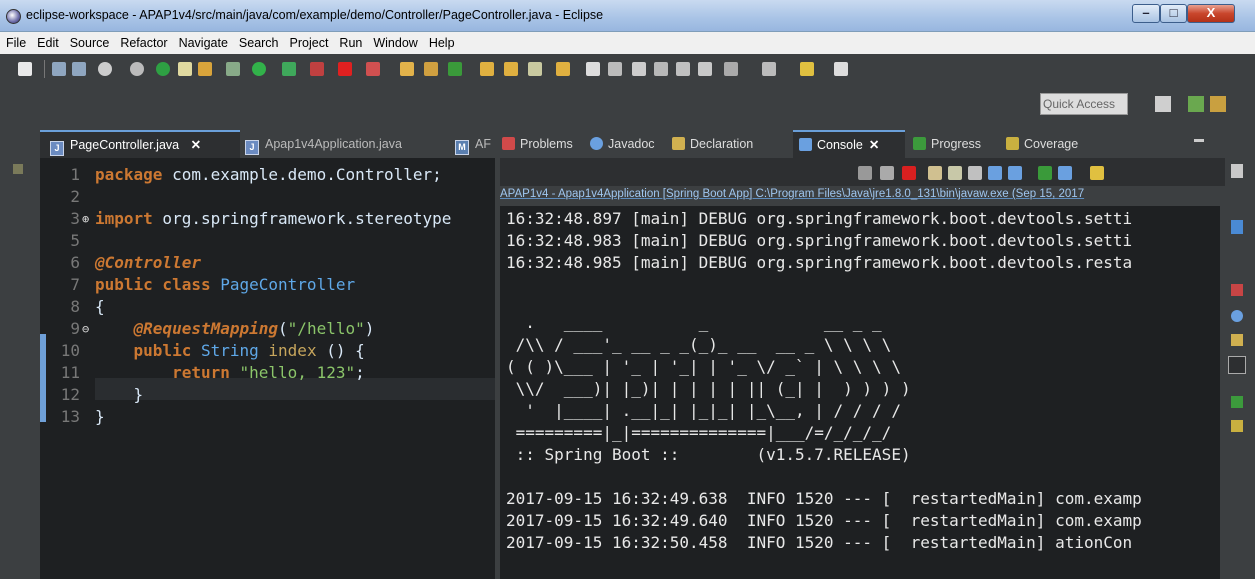 Image resolution: width=1255 pixels, height=579 pixels. Describe the element at coordinates (1173, 13) in the screenshot. I see `maximize-button: □` at that location.